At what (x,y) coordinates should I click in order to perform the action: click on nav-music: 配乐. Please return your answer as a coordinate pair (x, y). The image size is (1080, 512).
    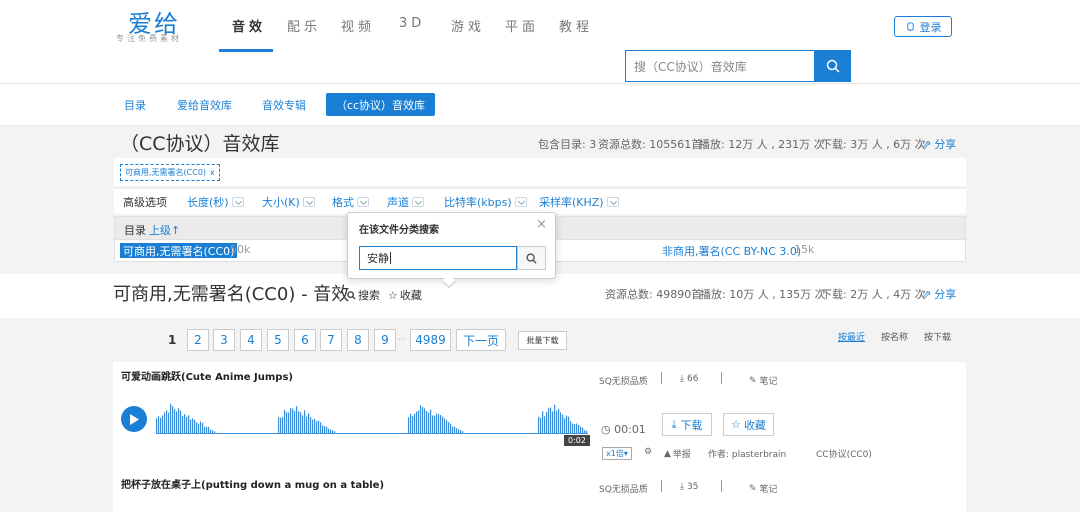
    Looking at the image, I should click on (304, 25).